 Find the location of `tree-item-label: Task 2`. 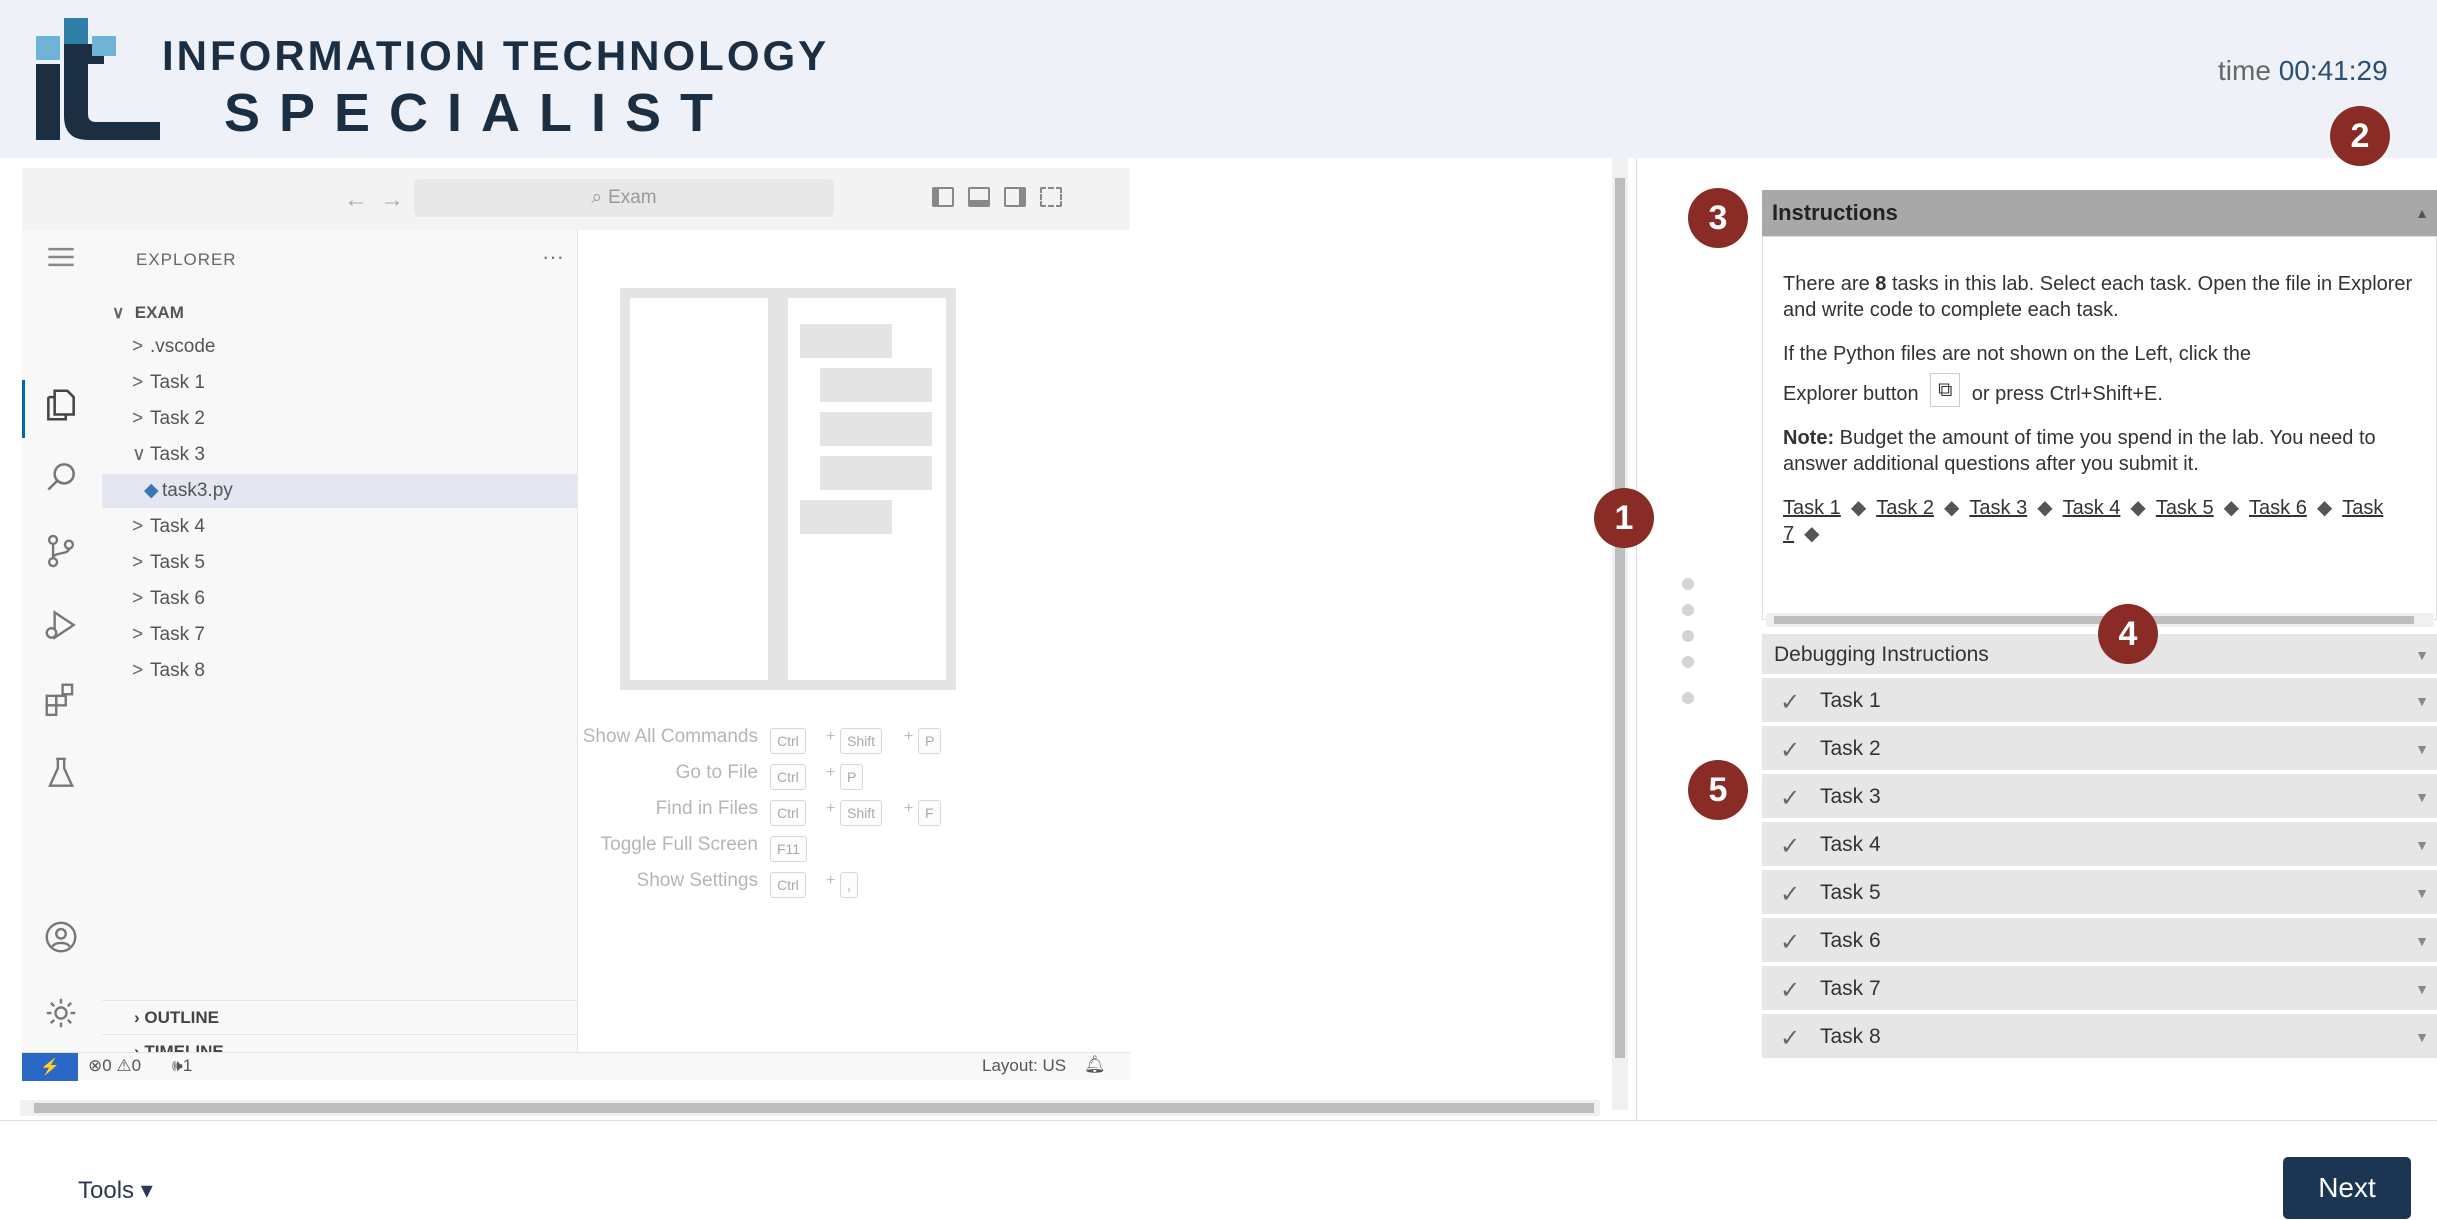

tree-item-label: Task 2 is located at coordinates (177, 418).